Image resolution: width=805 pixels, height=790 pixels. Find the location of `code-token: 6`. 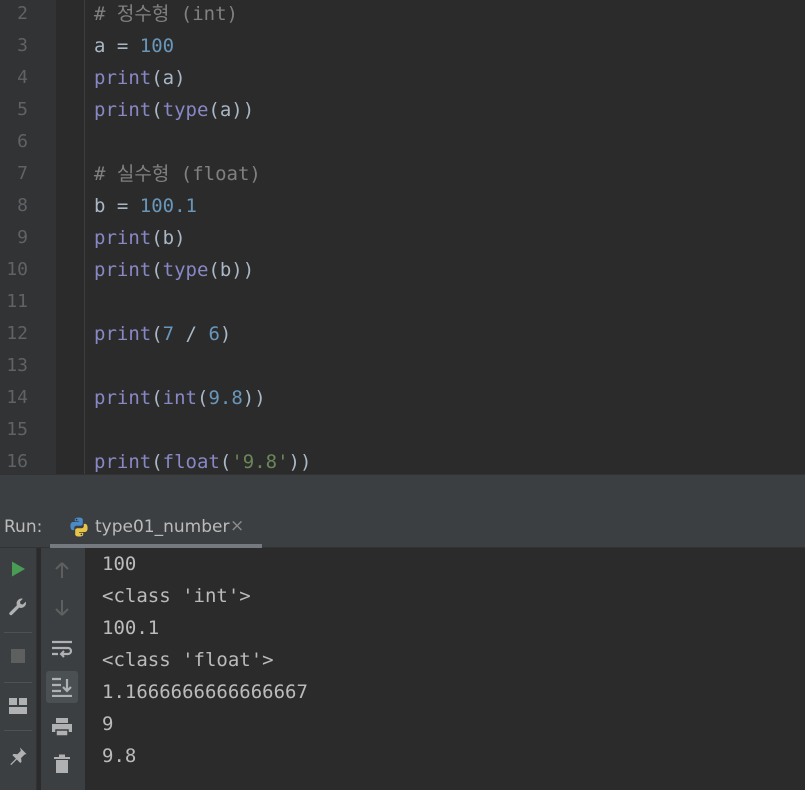

code-token: 6 is located at coordinates (214, 334).